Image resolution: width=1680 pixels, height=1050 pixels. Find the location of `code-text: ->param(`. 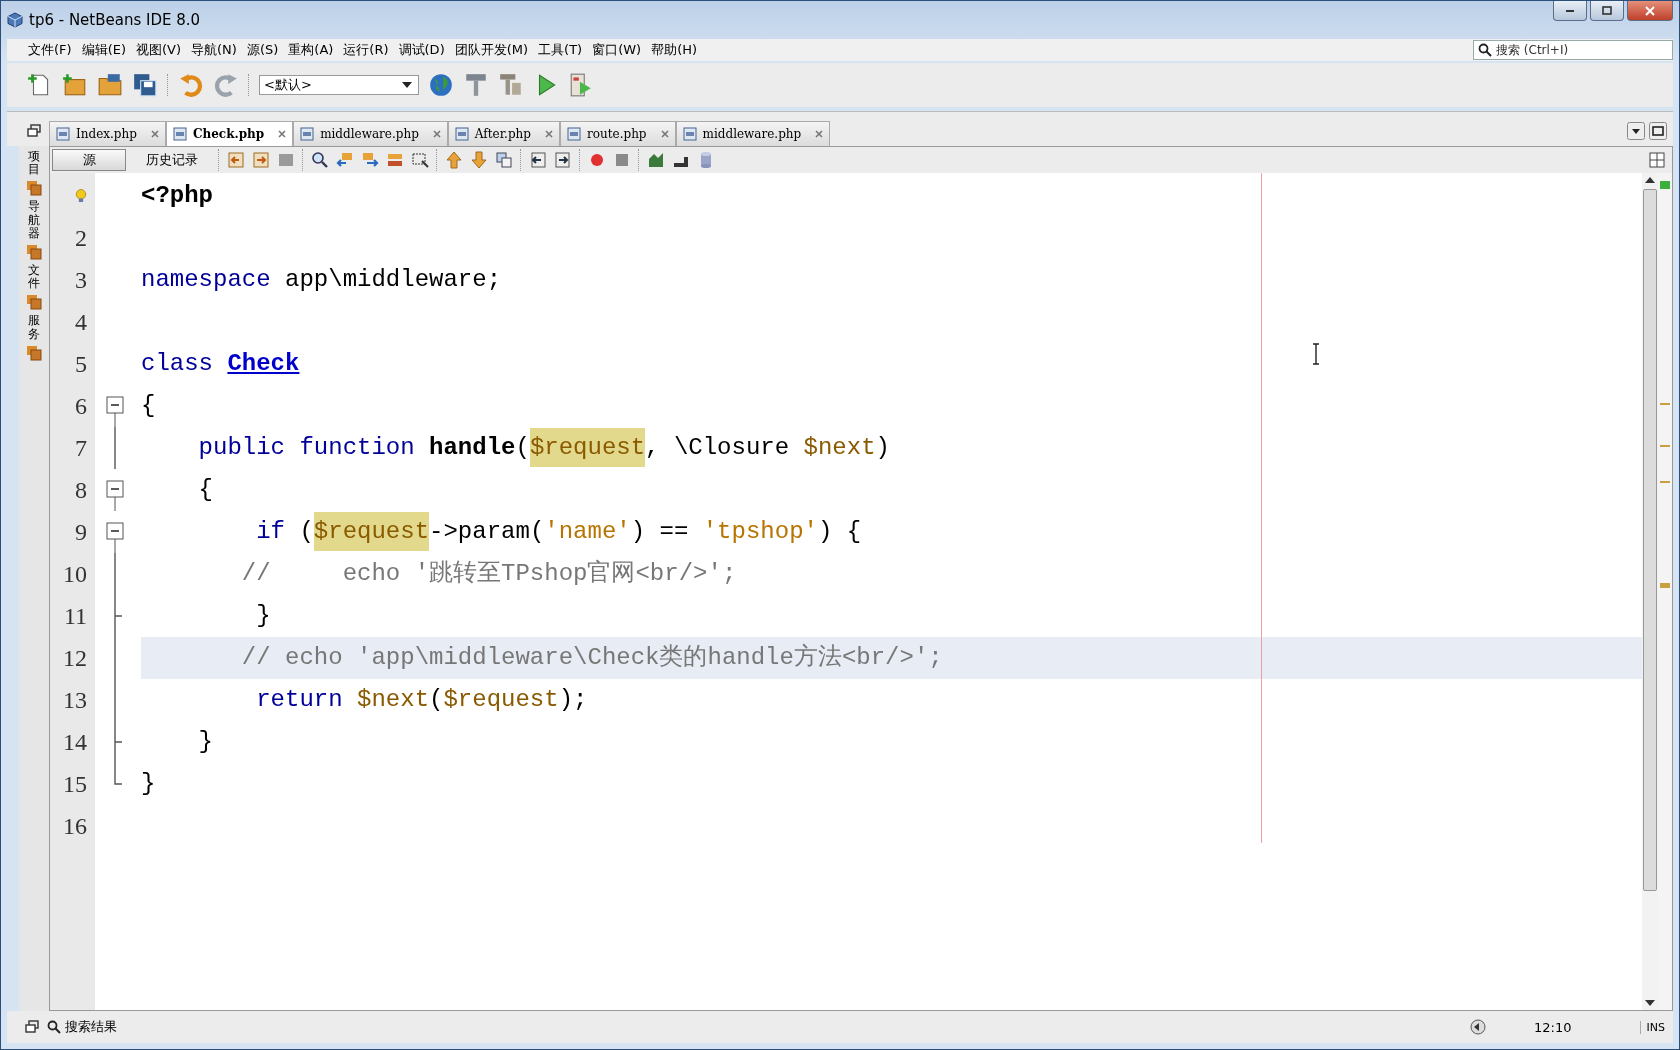

code-text: ->param( is located at coordinates (487, 531).